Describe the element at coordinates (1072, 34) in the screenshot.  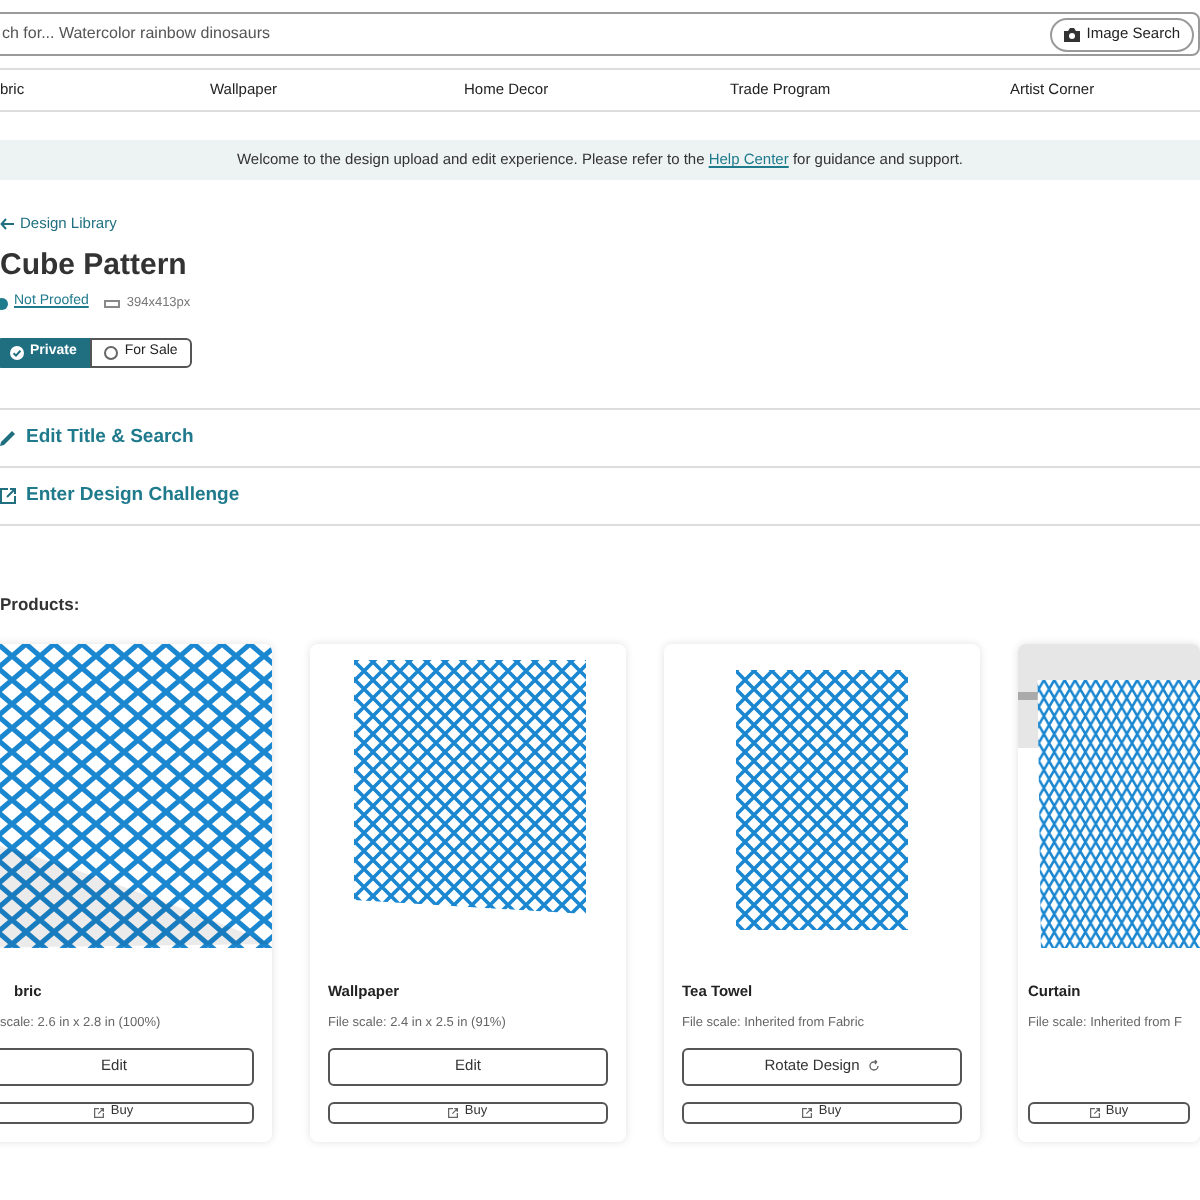
I see `camera-icon` at that location.